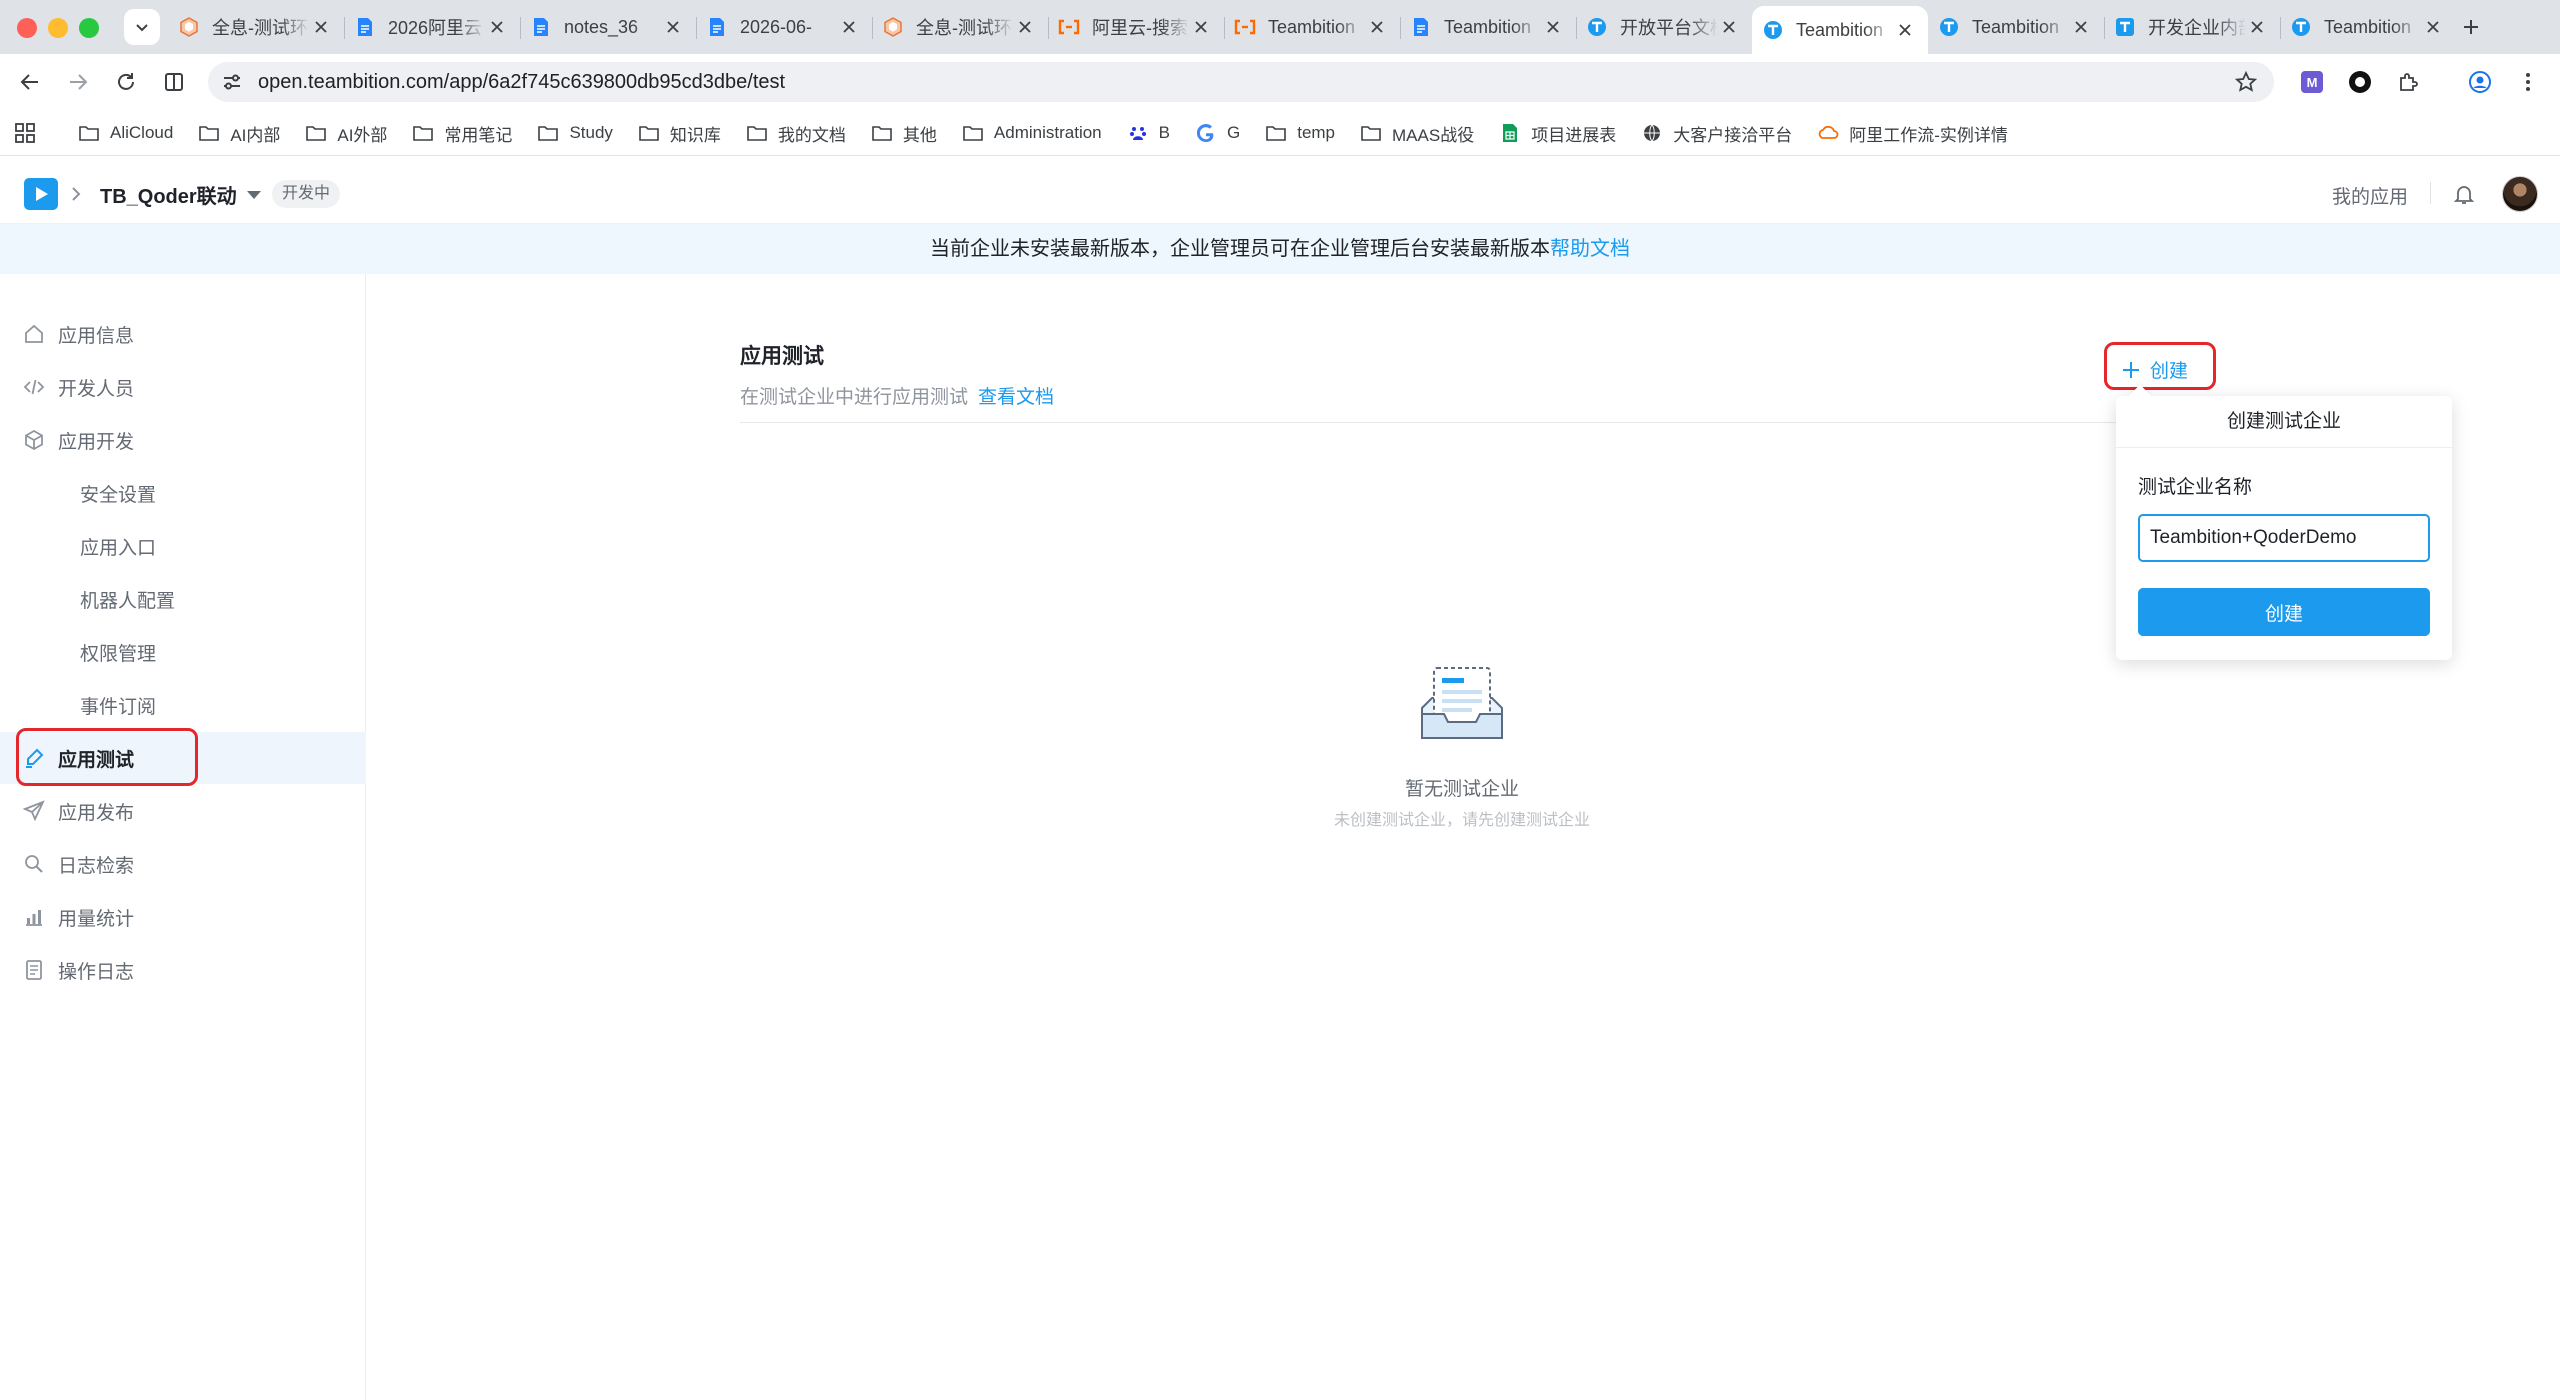 This screenshot has height=1400, width=2560. What do you see at coordinates (1306, 133) in the screenshot?
I see `bookmark-item: temp` at bounding box center [1306, 133].